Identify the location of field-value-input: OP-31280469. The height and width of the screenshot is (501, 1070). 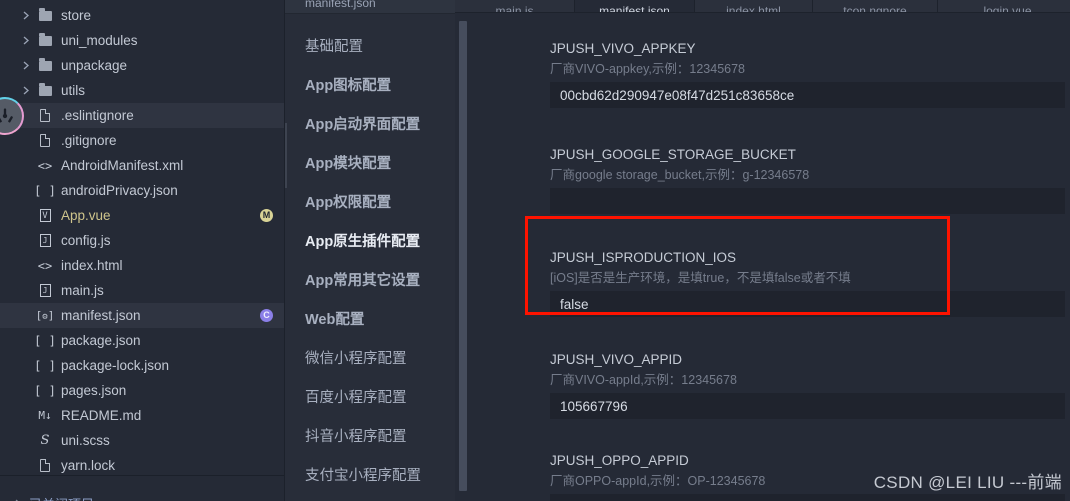
(807, 497).